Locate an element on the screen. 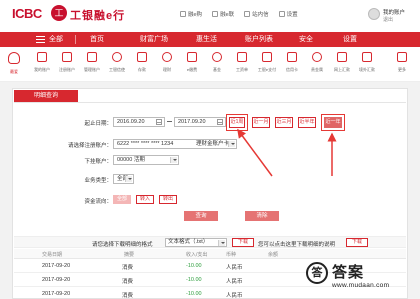 The image size is (420, 299). registered-account-select: 6222 **** **** **** 1234 理财金账户卡 is located at coordinates (175, 144).